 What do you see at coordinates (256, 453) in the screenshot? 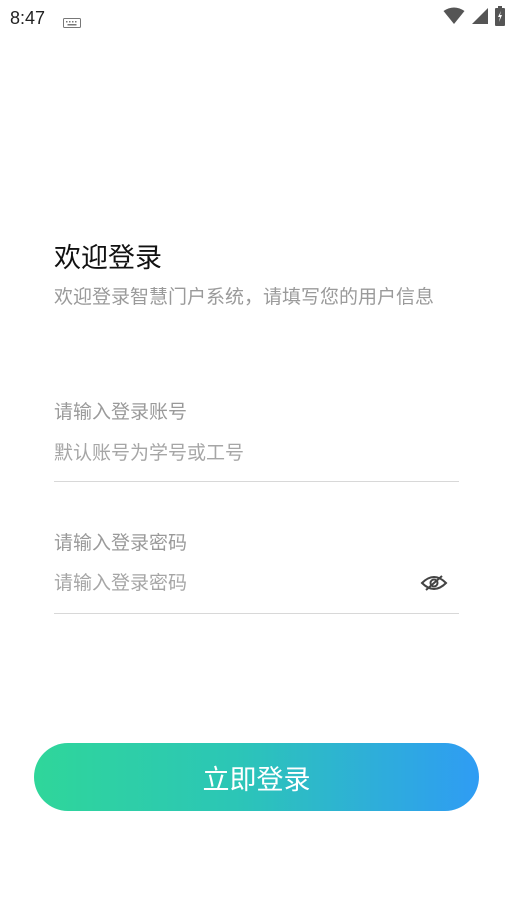
I see `account-input` at bounding box center [256, 453].